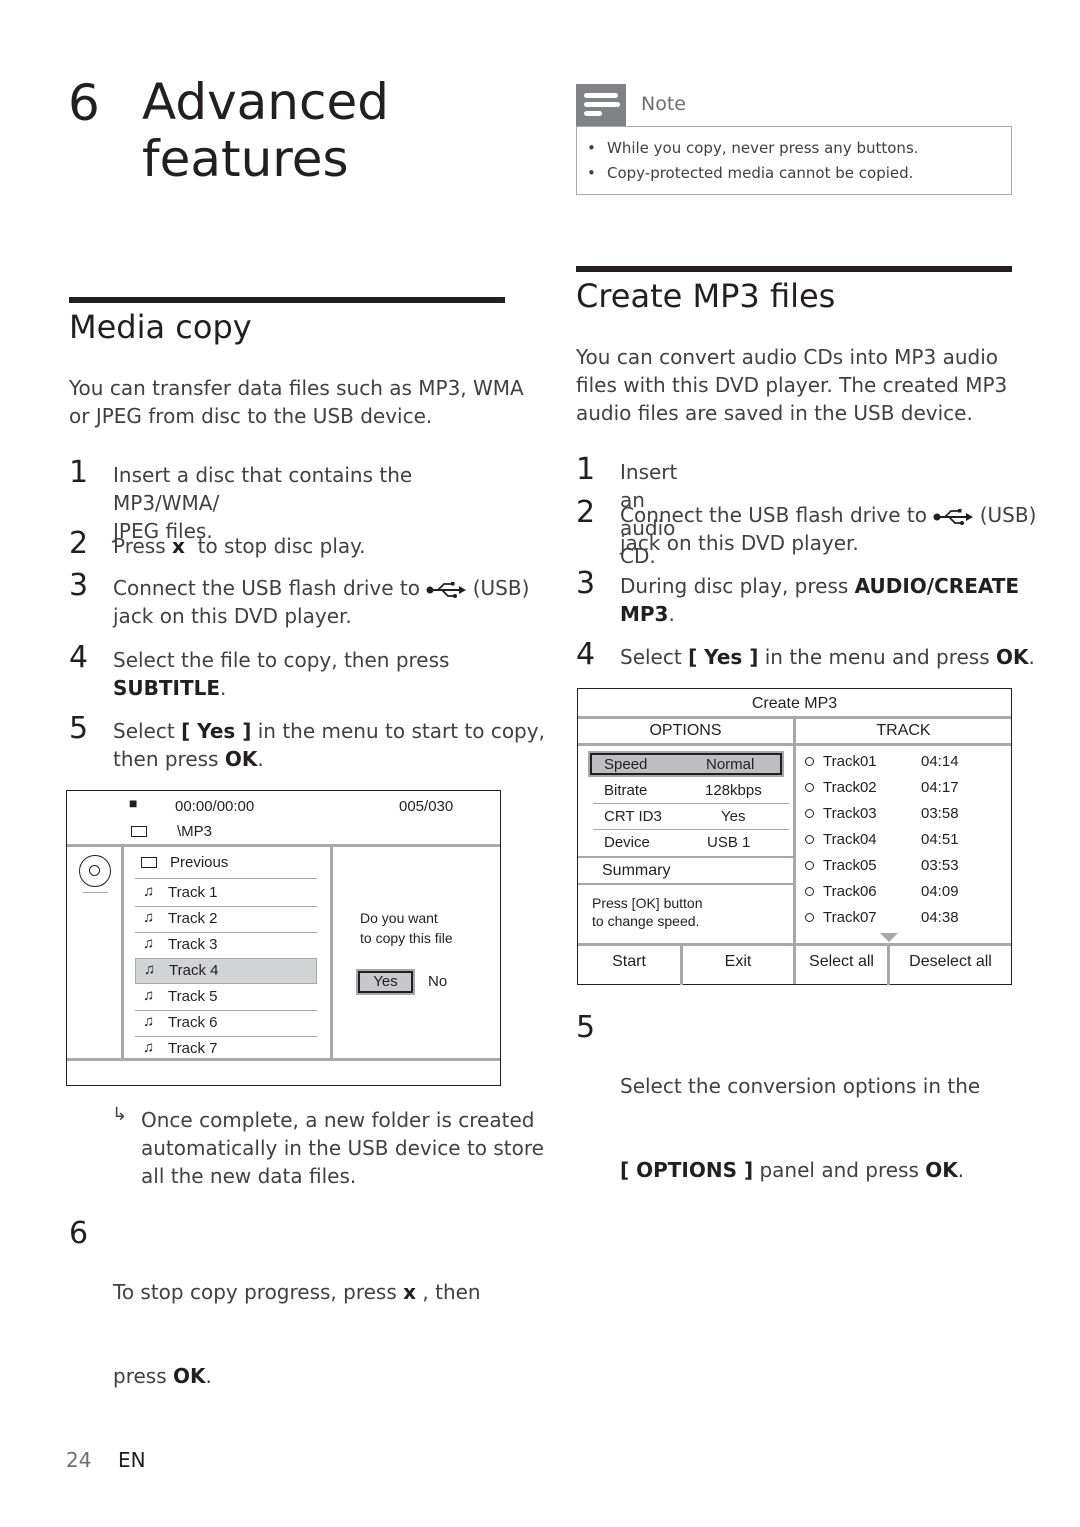 Image resolution: width=1080 pixels, height=1527 pixels. I want to click on chapter-title-line1: Advanced, so click(265, 102).